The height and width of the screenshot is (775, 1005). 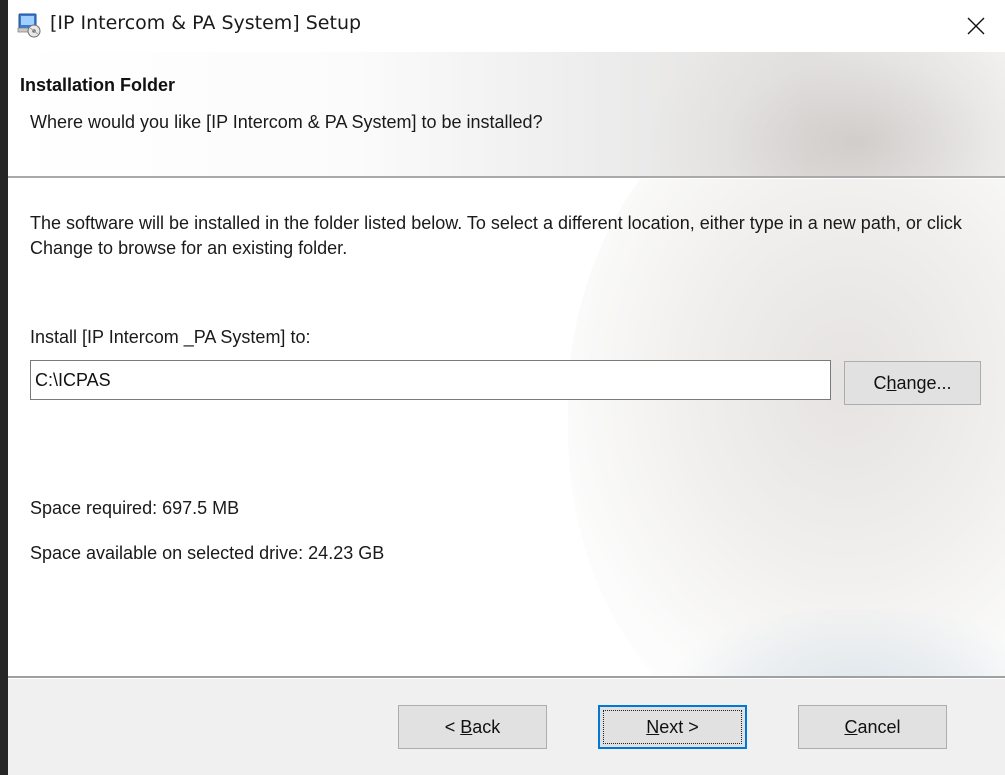 I want to click on cancel-button: Cancel, so click(x=872, y=727).